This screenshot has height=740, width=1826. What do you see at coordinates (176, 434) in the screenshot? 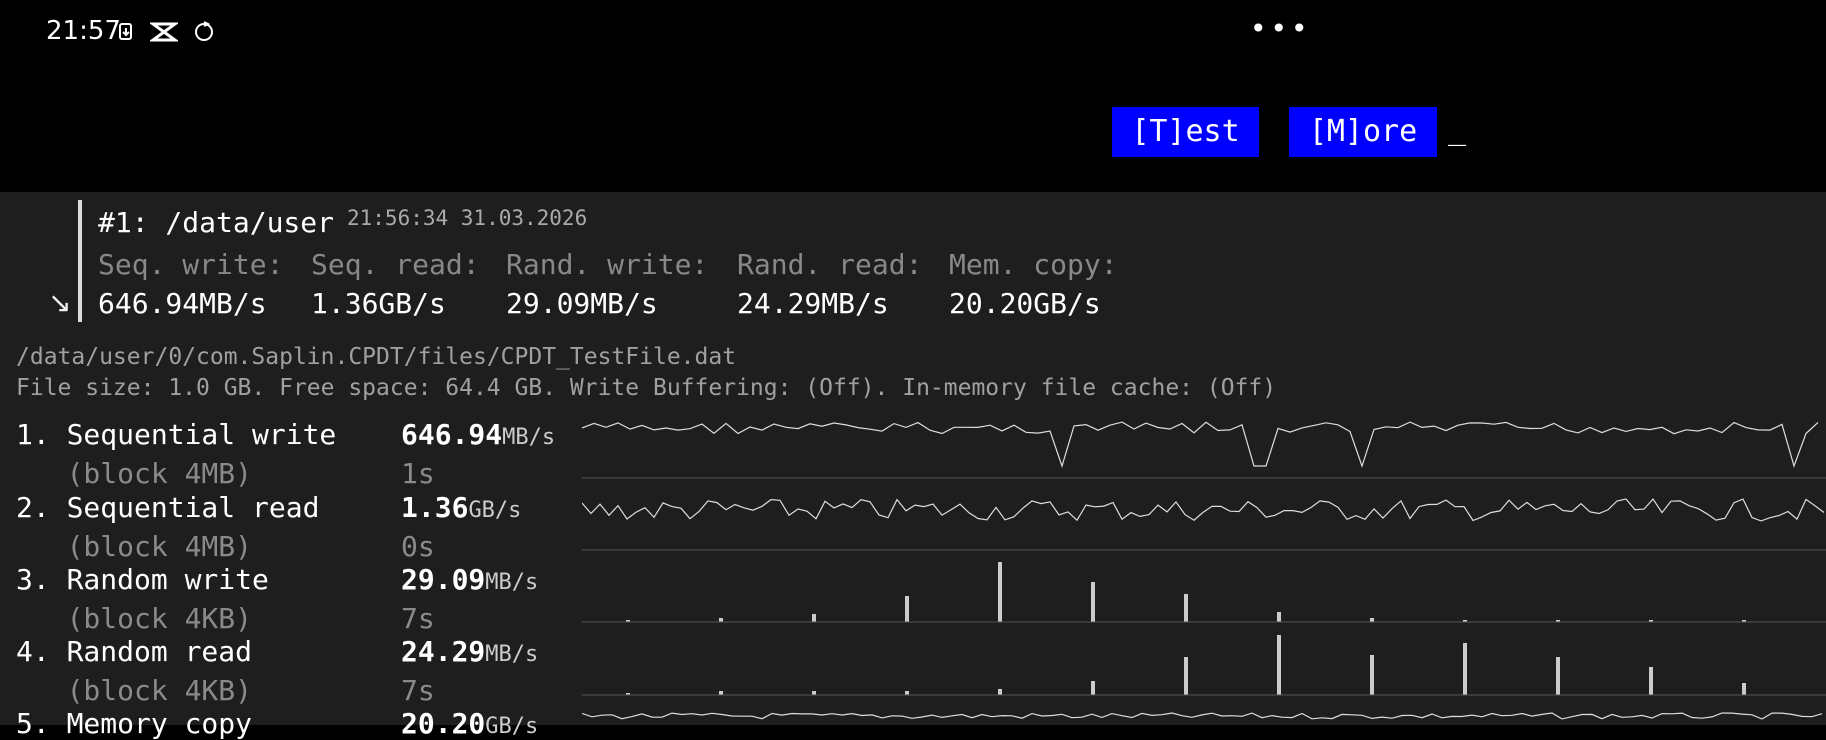
I see `test-name: 1. Sequential write` at bounding box center [176, 434].